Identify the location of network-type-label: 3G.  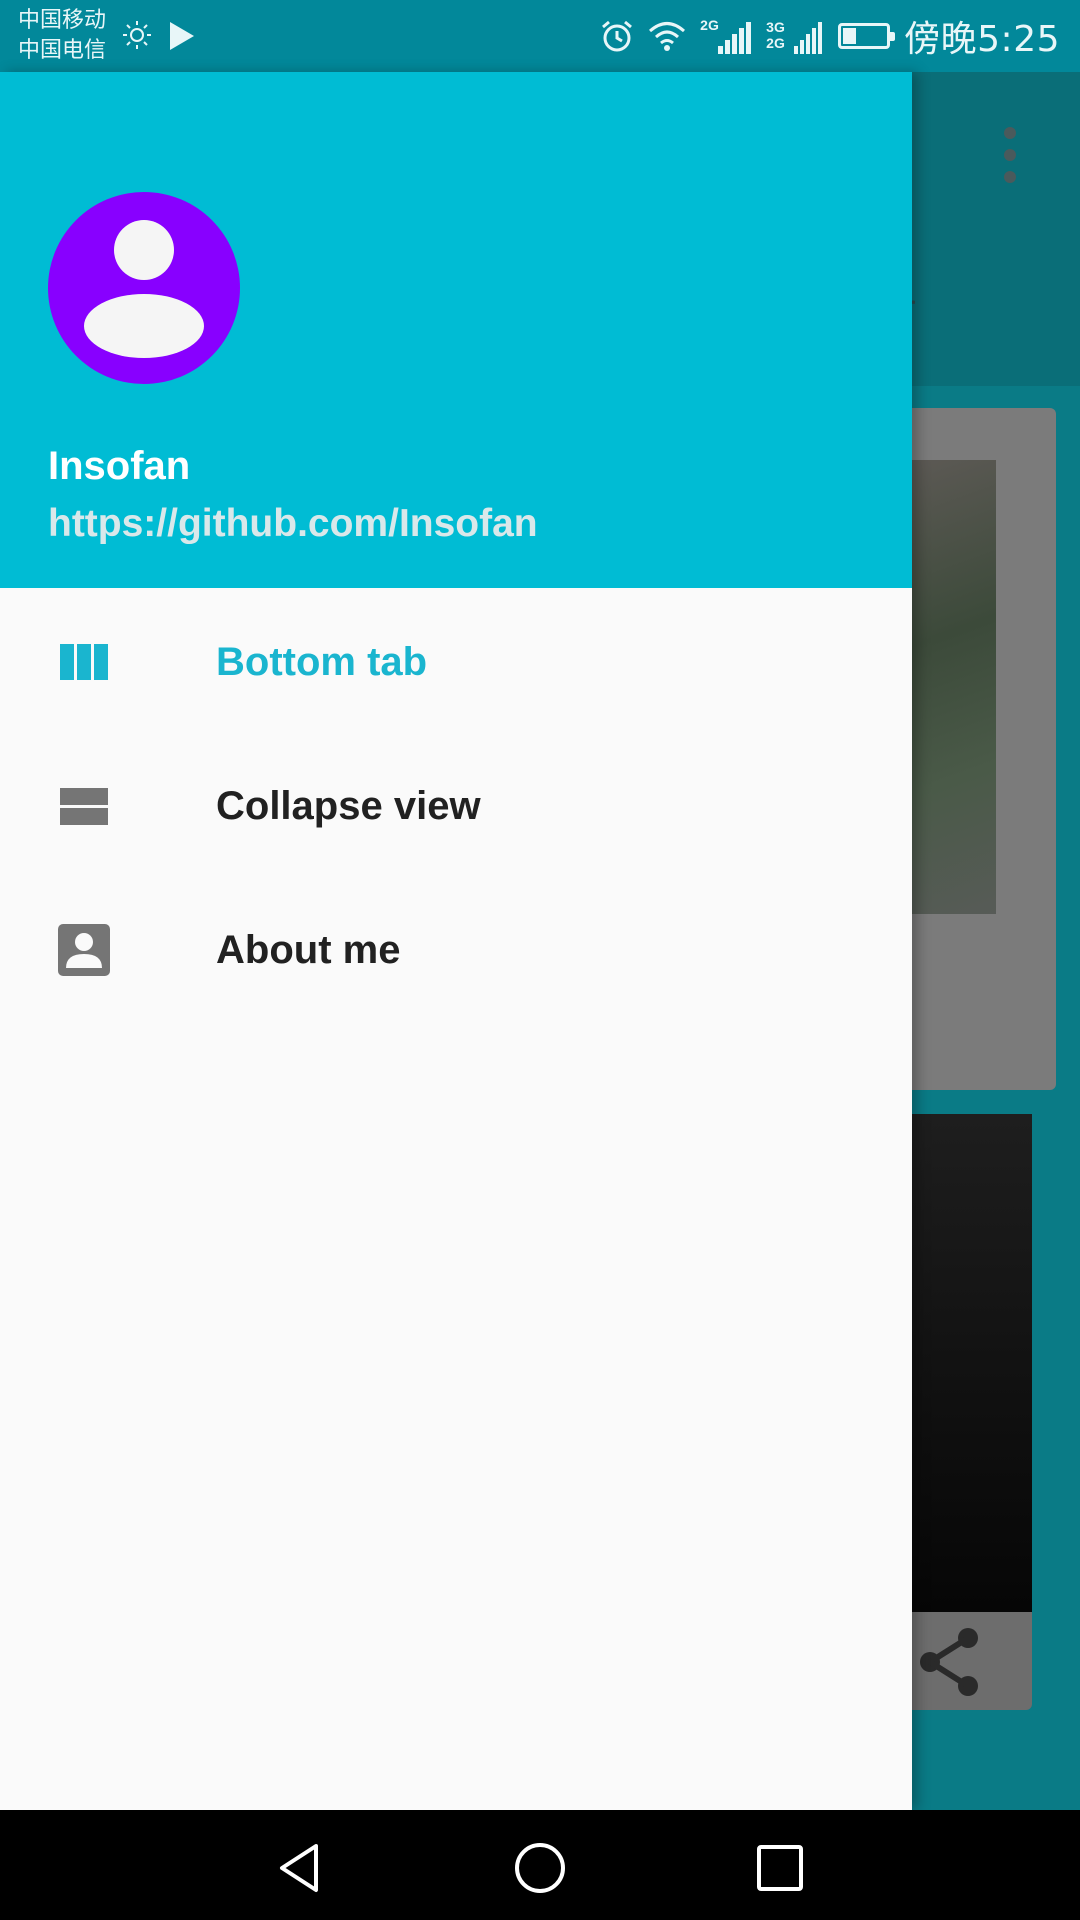
(775, 27).